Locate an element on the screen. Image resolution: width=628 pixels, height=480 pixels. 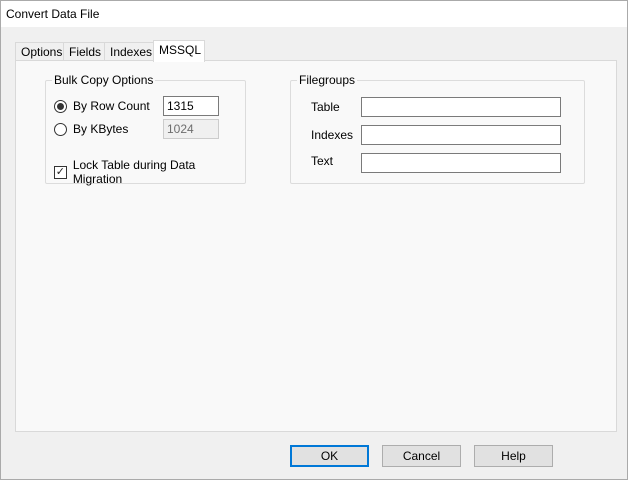
indexes-filegroup-label: Indexes is located at coordinates (332, 135).